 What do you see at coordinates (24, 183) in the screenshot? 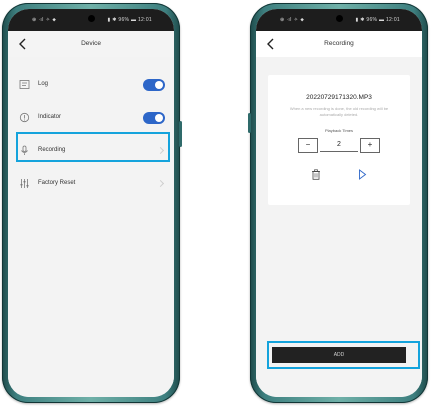
I see `reset-sliders-icon` at bounding box center [24, 183].